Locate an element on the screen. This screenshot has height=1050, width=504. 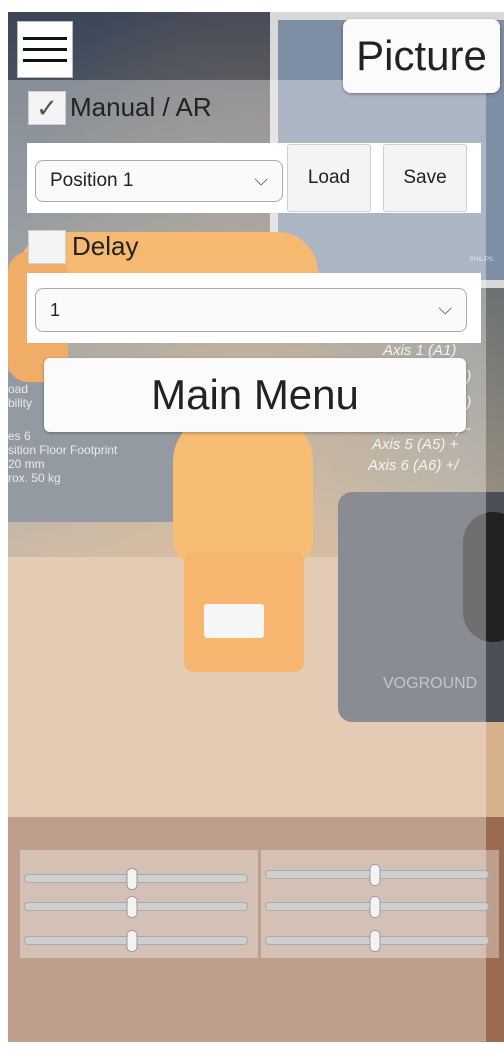
manual-ar-checkbox: ✓ is located at coordinates (47, 108).